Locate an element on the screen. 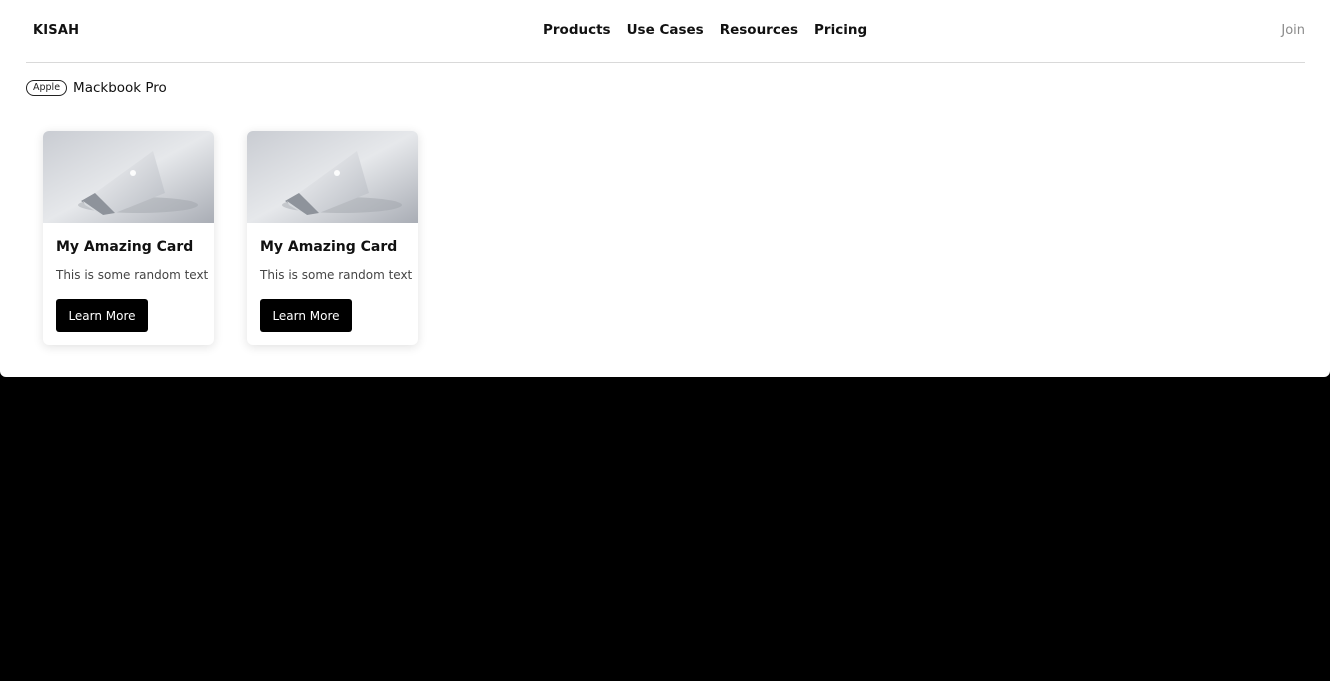  nav-link-products: Products is located at coordinates (577, 30).